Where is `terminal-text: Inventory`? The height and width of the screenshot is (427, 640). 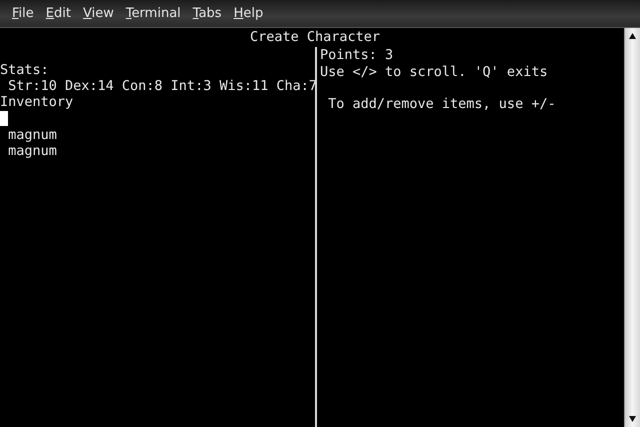 terminal-text: Inventory is located at coordinates (37, 102).